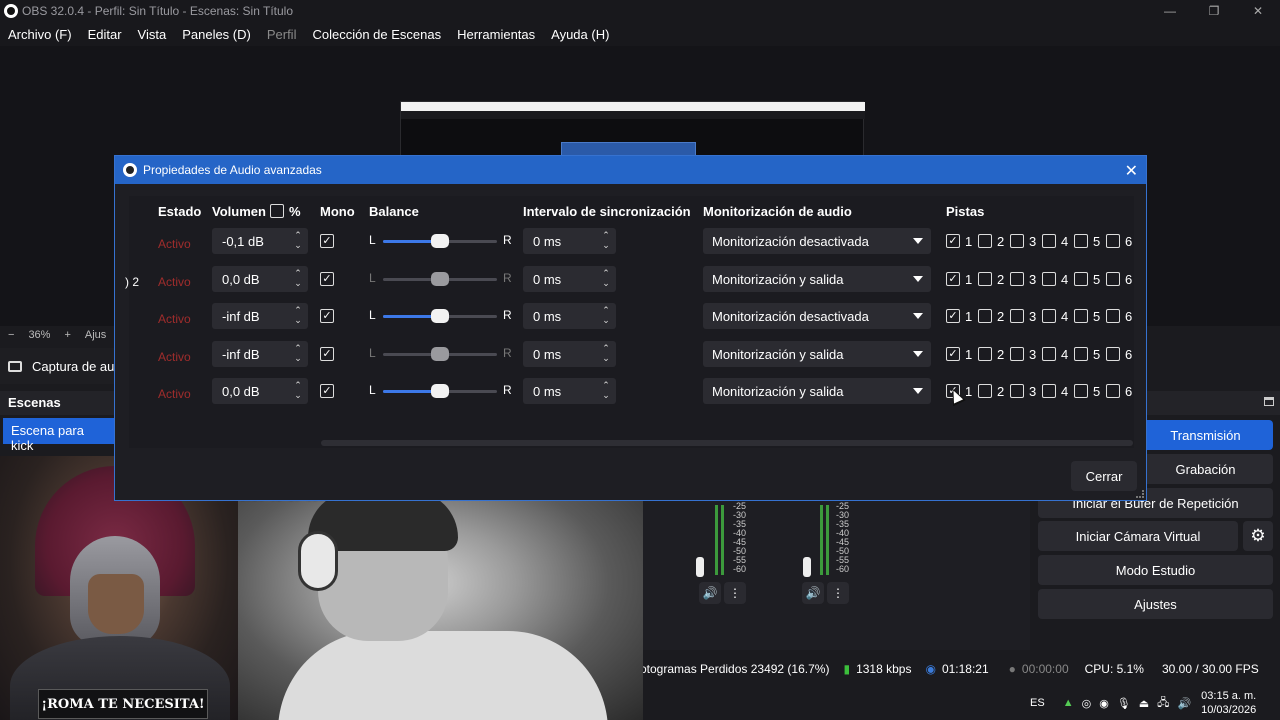  Describe the element at coordinates (105, 34) in the screenshot. I see `menu-editar: Editar` at that location.